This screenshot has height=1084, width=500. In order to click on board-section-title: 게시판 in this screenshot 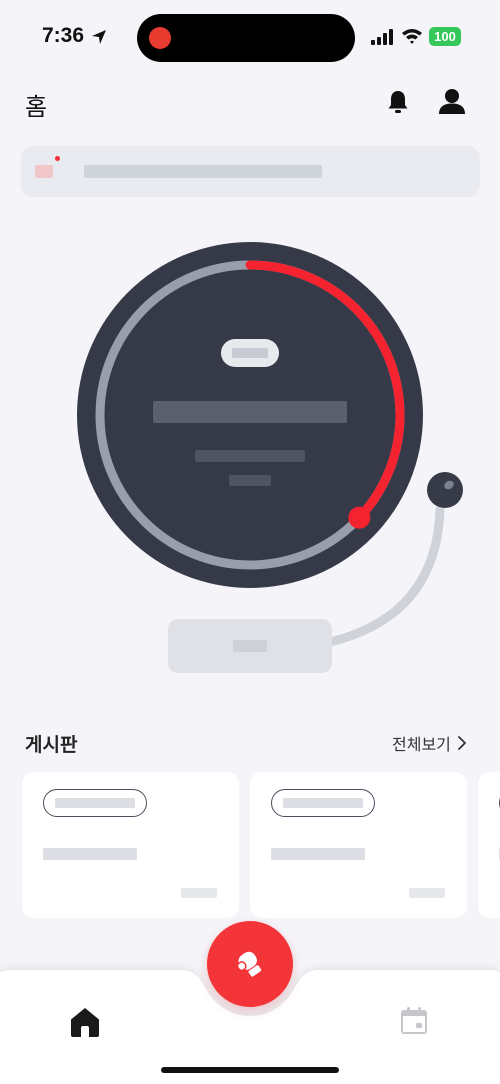, I will do `click(51, 745)`.